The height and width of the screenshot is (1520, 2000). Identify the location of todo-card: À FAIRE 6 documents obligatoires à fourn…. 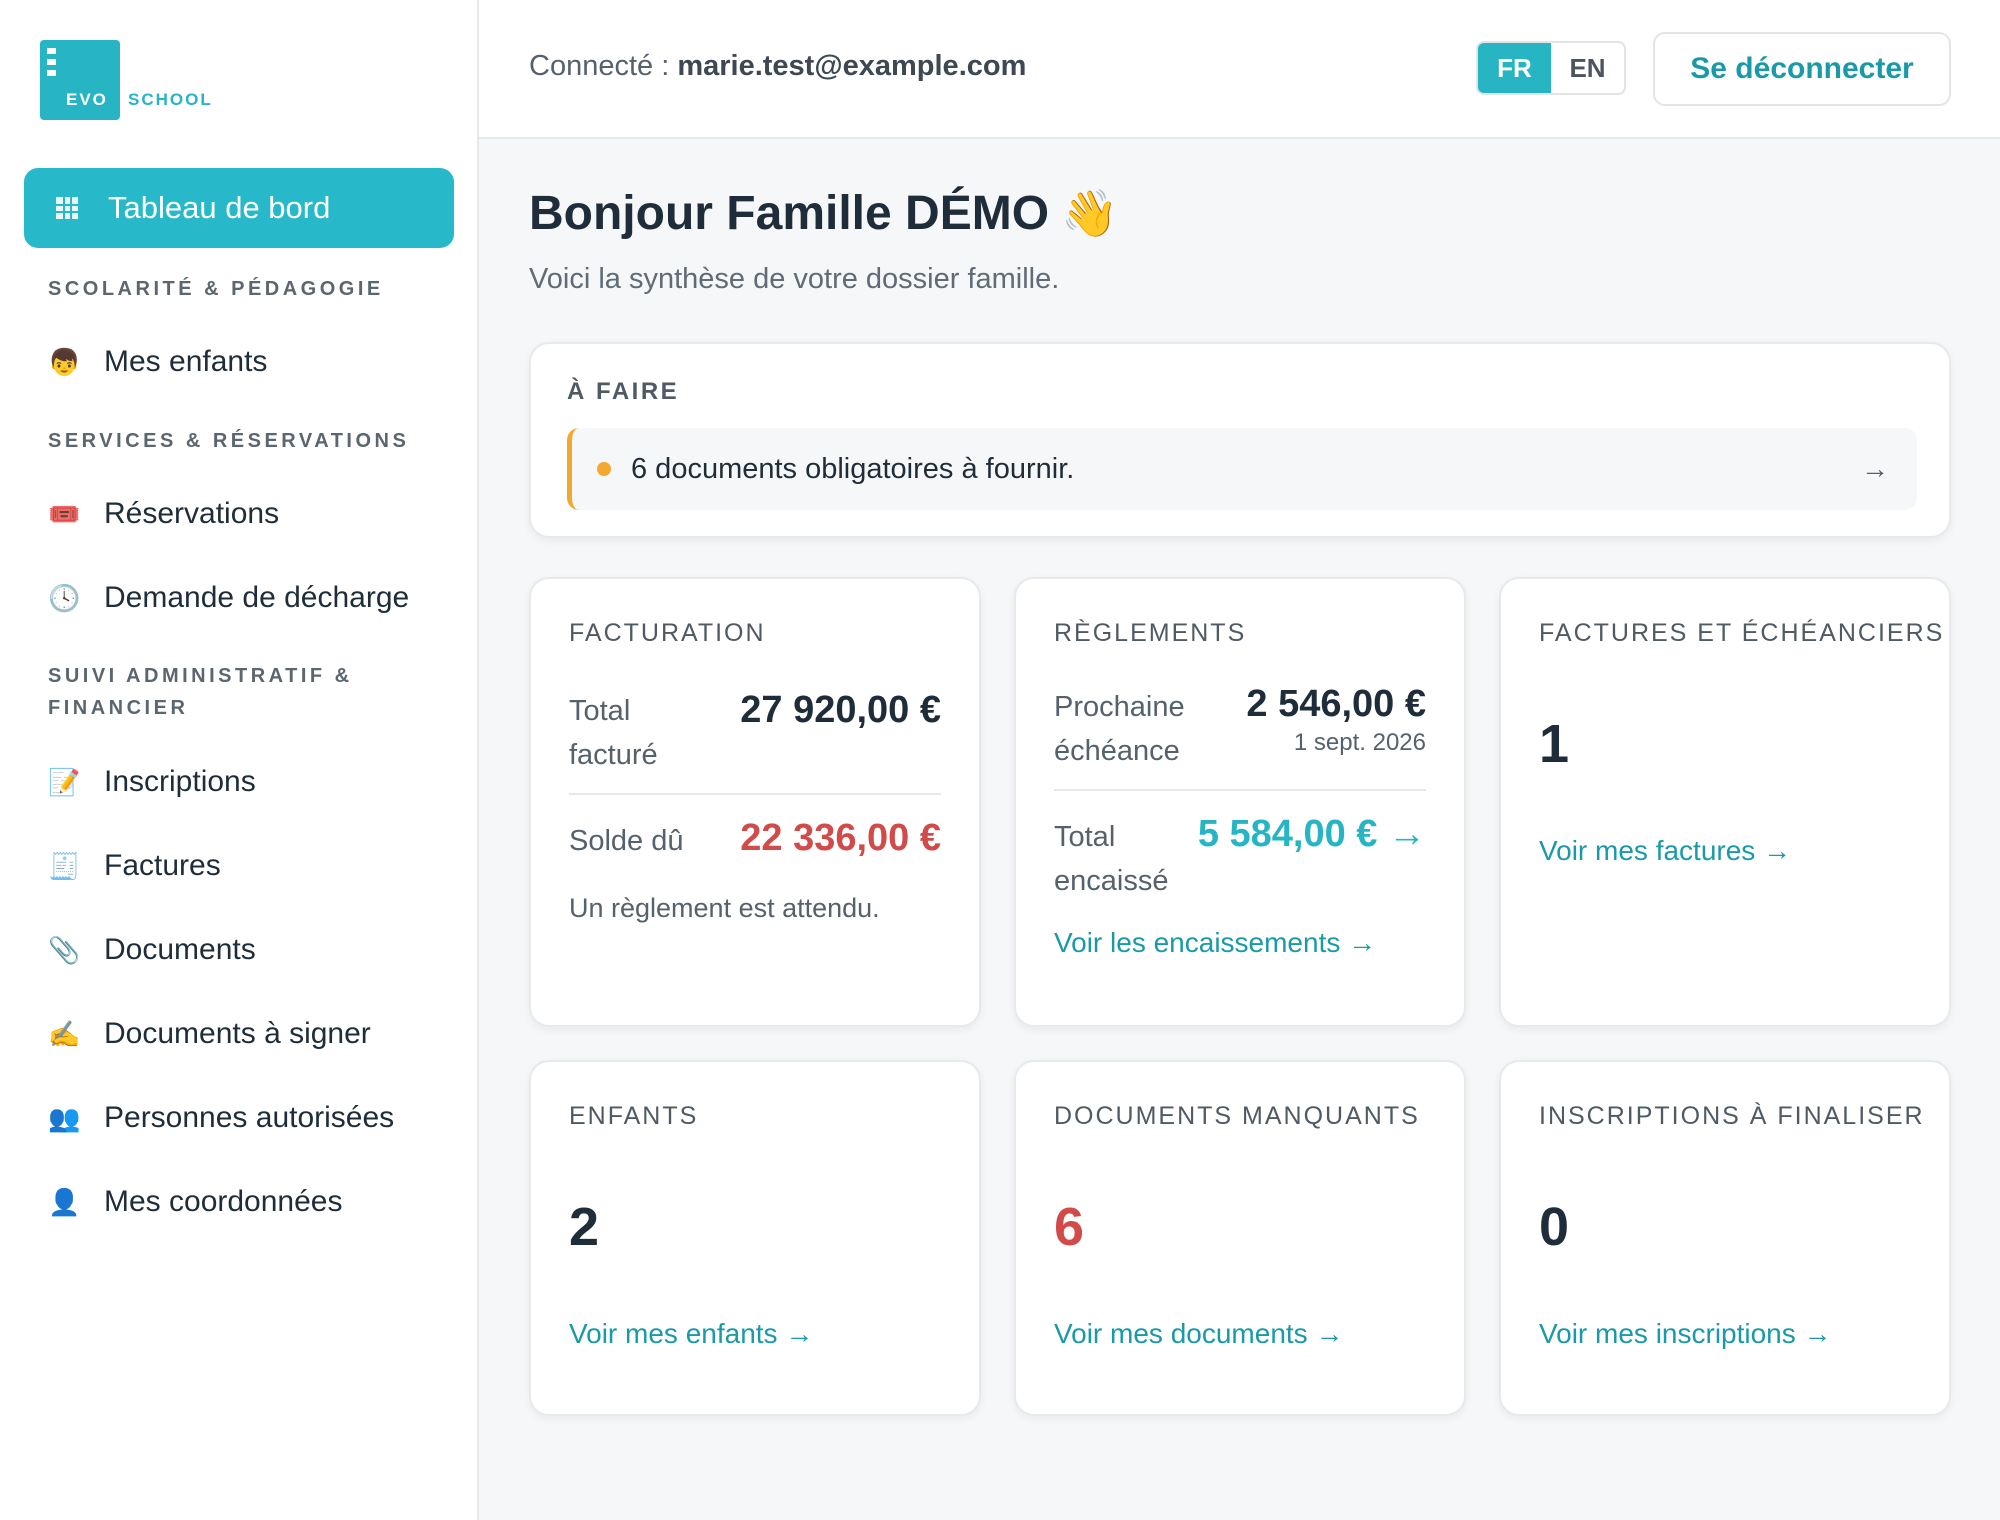
(1240, 440).